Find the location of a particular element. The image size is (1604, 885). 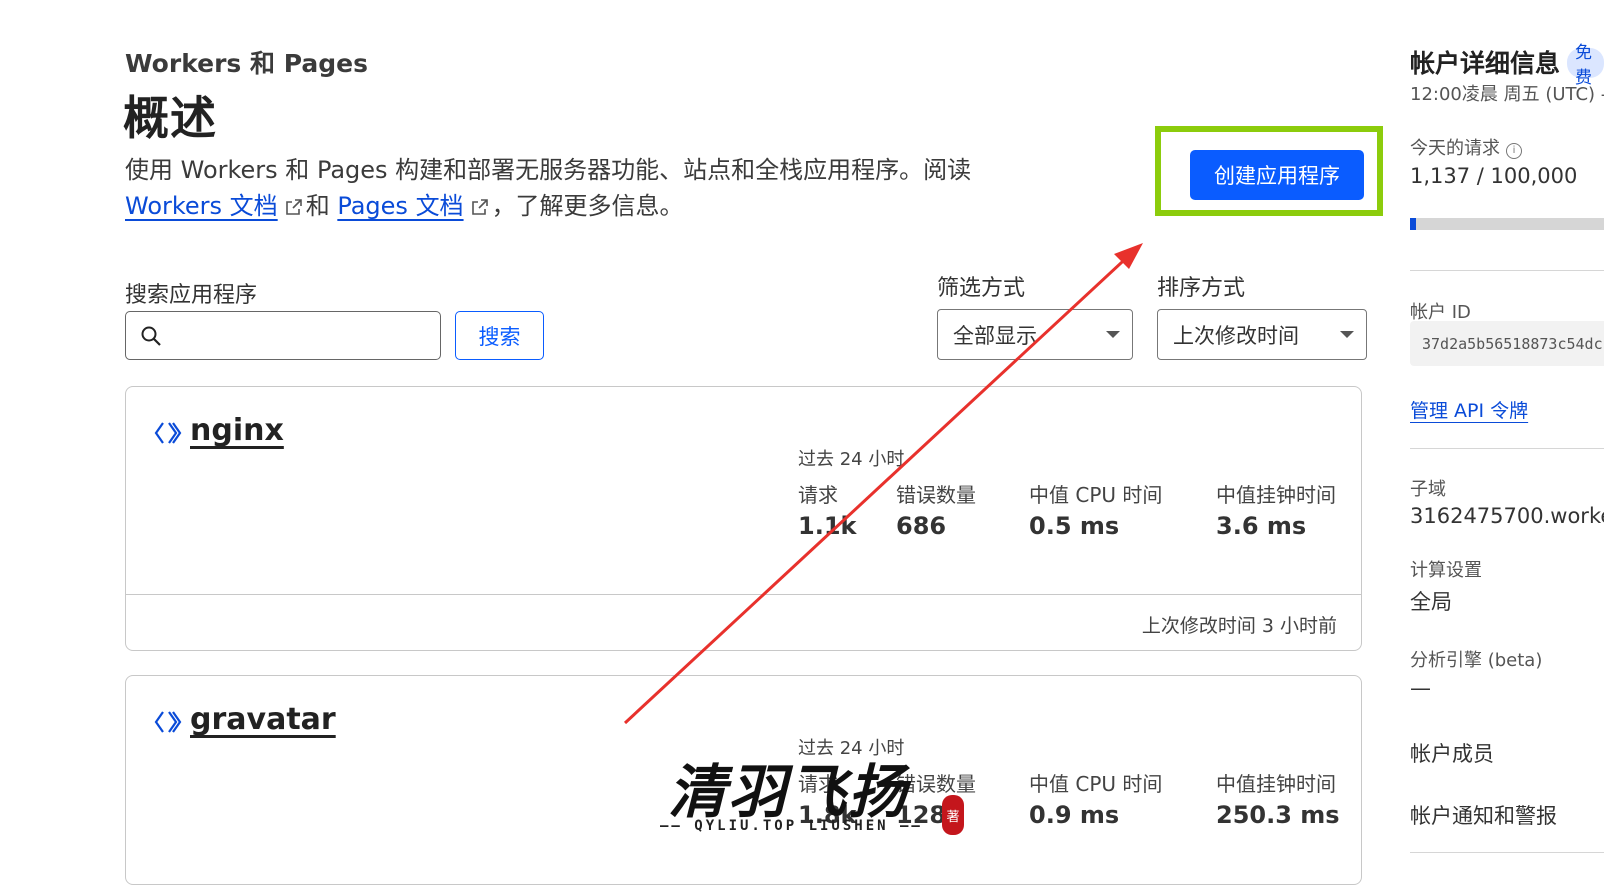

compute-settings-value: 全局 is located at coordinates (1431, 602).